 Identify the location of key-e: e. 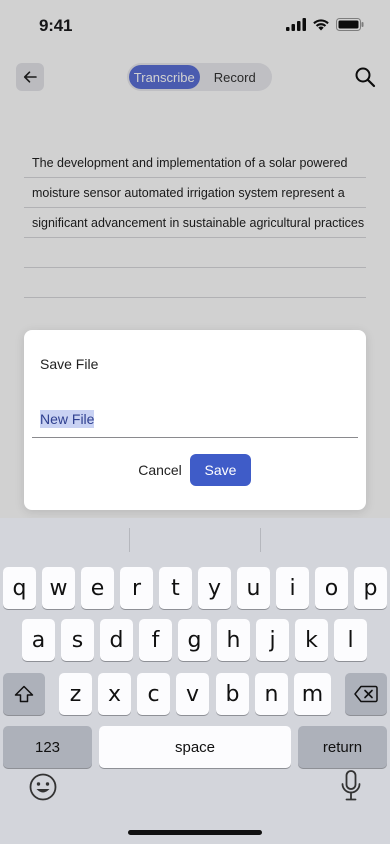
(97, 588).